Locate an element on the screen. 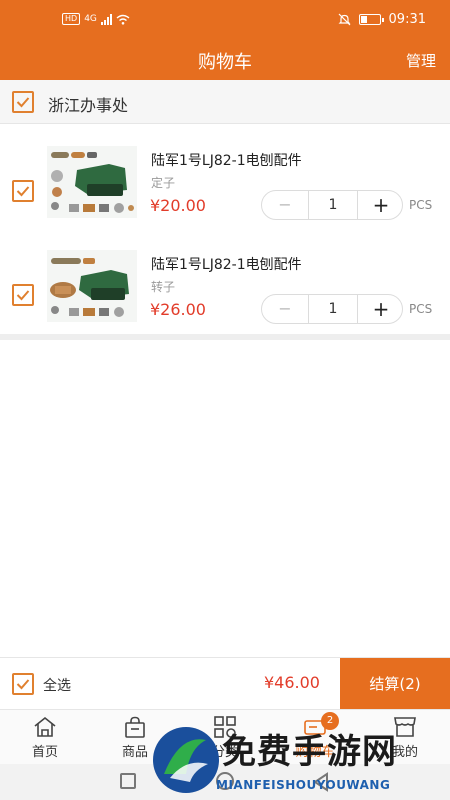 Image resolution: width=450 pixels, height=800 pixels. manage-button: 管理 is located at coordinates (421, 60).